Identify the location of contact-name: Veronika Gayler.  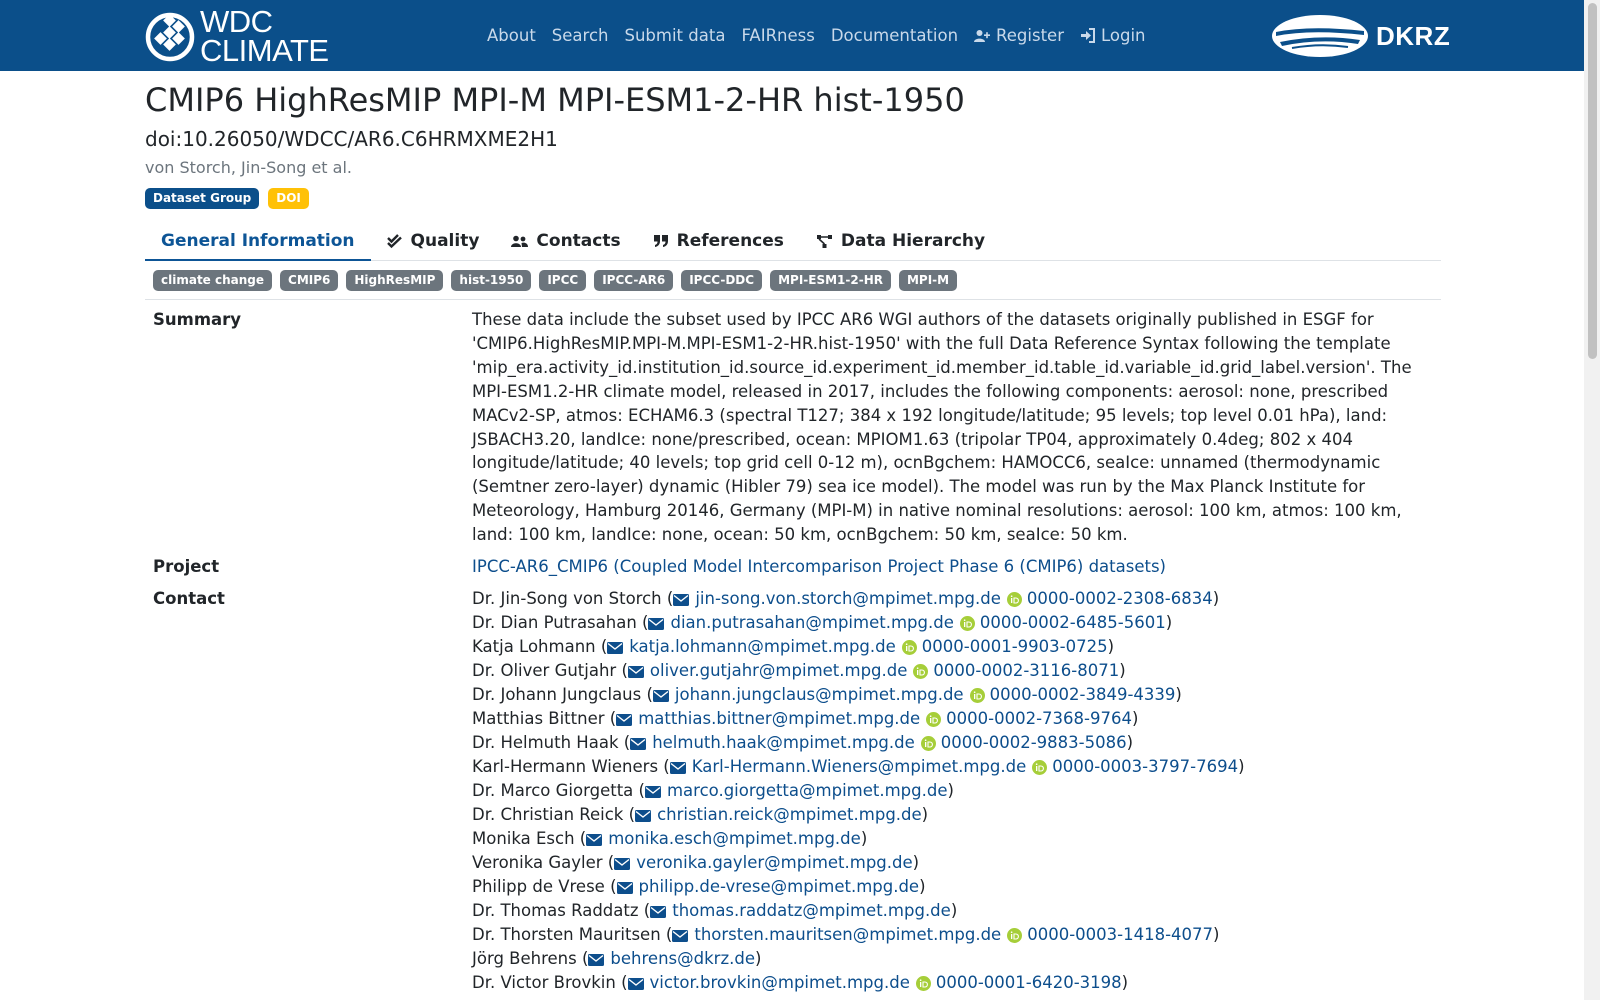
(537, 863).